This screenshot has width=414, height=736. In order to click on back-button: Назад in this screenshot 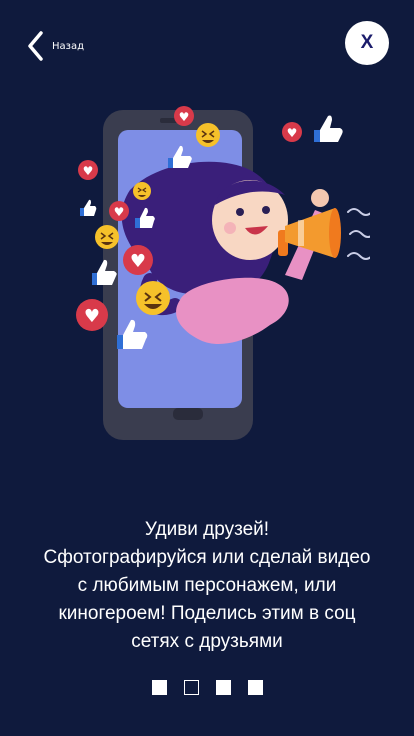, I will do `click(55, 46)`.